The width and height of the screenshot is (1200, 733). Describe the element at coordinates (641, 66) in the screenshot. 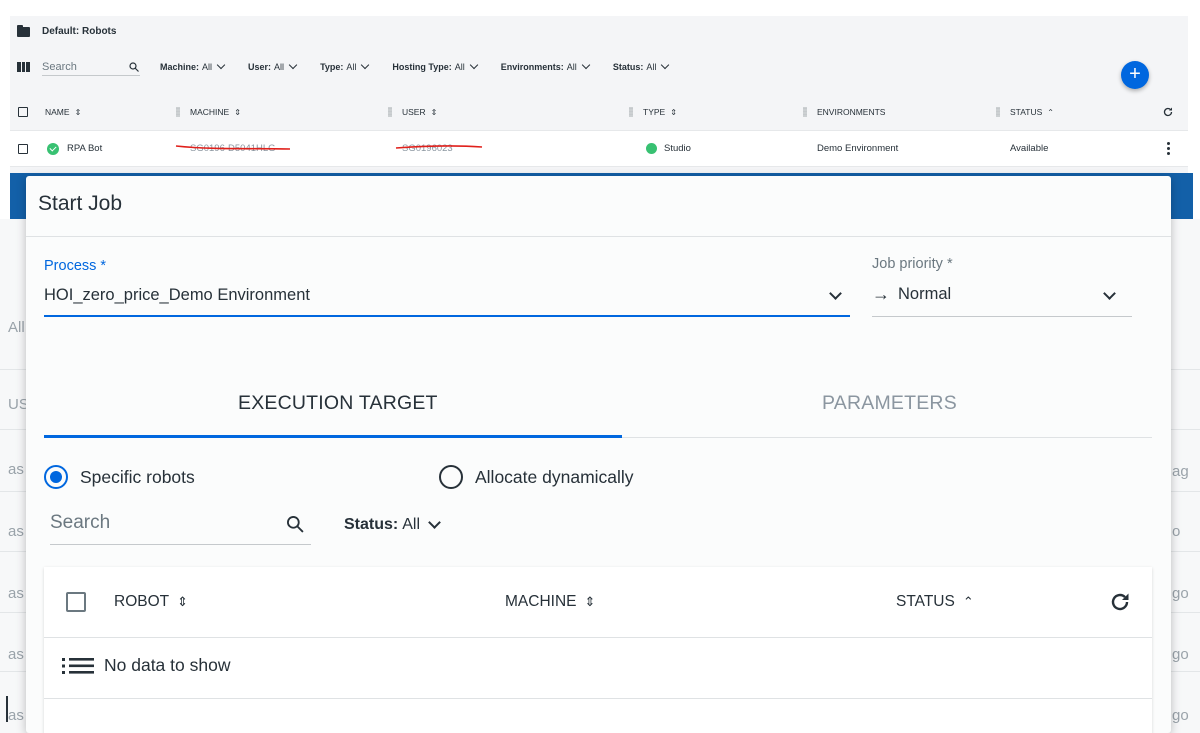

I see `filter-status: Status: All` at that location.